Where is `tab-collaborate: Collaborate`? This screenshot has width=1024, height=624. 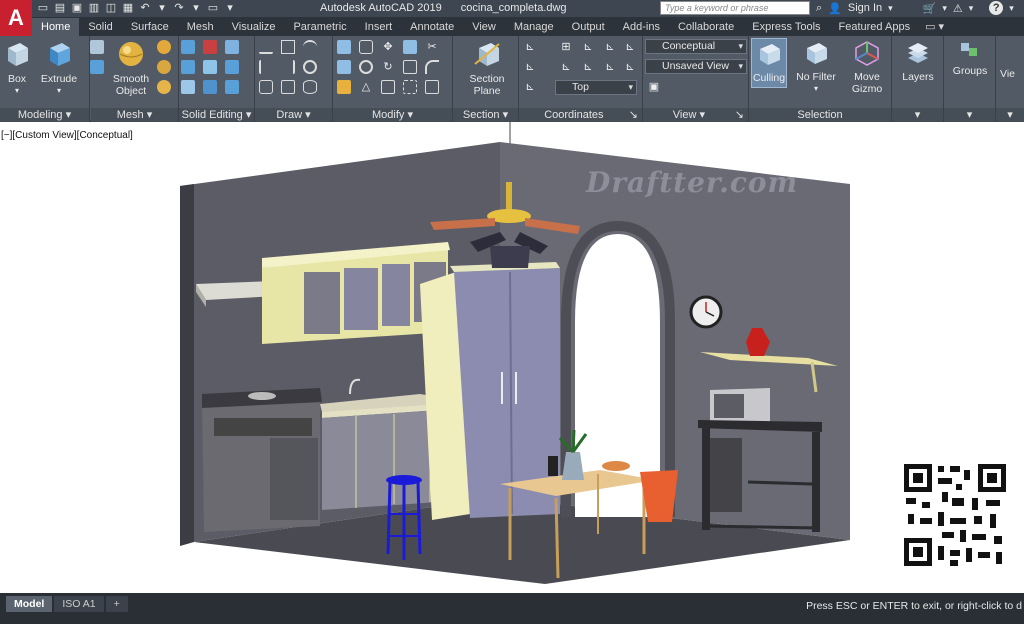
tab-collaborate: Collaborate is located at coordinates (706, 27).